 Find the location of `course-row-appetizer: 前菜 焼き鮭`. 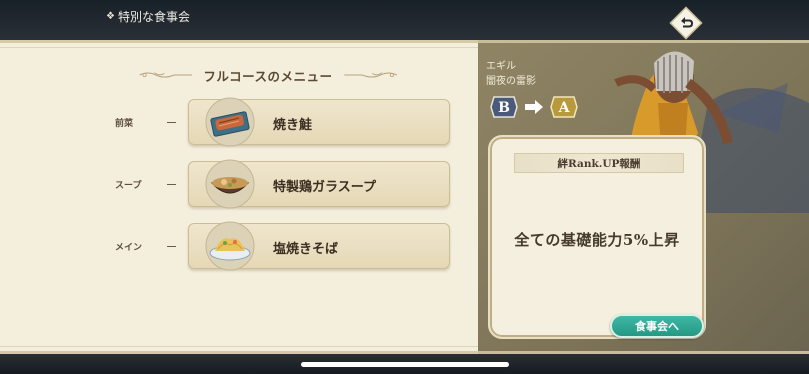

course-row-appetizer: 前菜 焼き鮭 is located at coordinates (239, 122).